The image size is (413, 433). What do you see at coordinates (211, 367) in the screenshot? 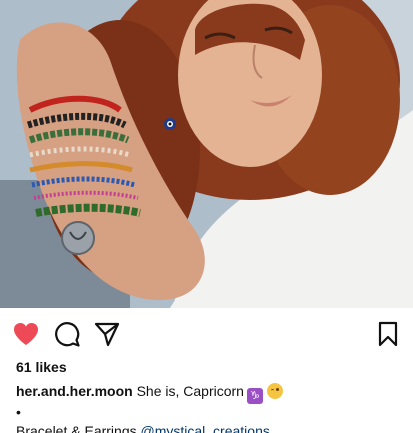
I see `likes-count: 61 likes` at bounding box center [211, 367].